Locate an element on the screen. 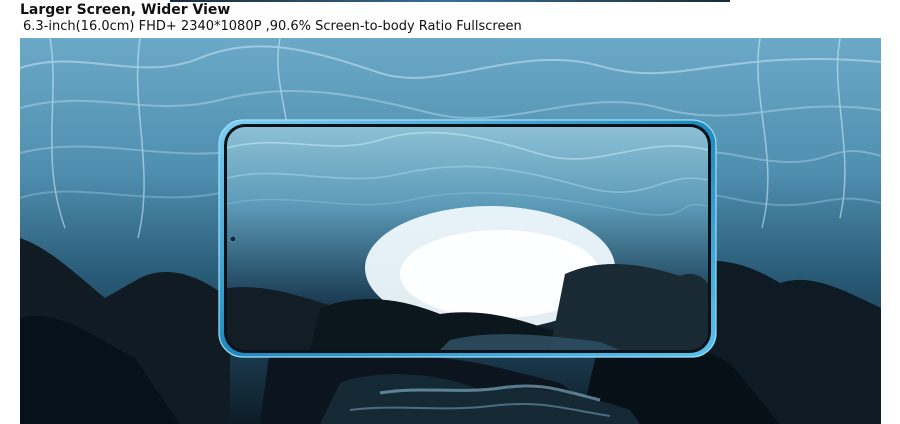  top-banner-edge is located at coordinates (450, 1).